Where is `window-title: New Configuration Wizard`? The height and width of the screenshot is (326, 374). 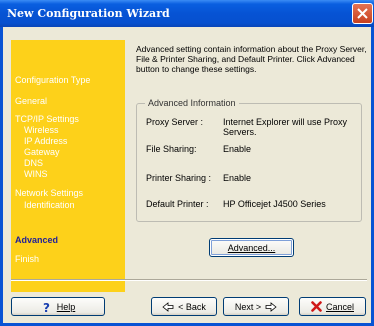 window-title: New Configuration Wizard is located at coordinates (88, 13).